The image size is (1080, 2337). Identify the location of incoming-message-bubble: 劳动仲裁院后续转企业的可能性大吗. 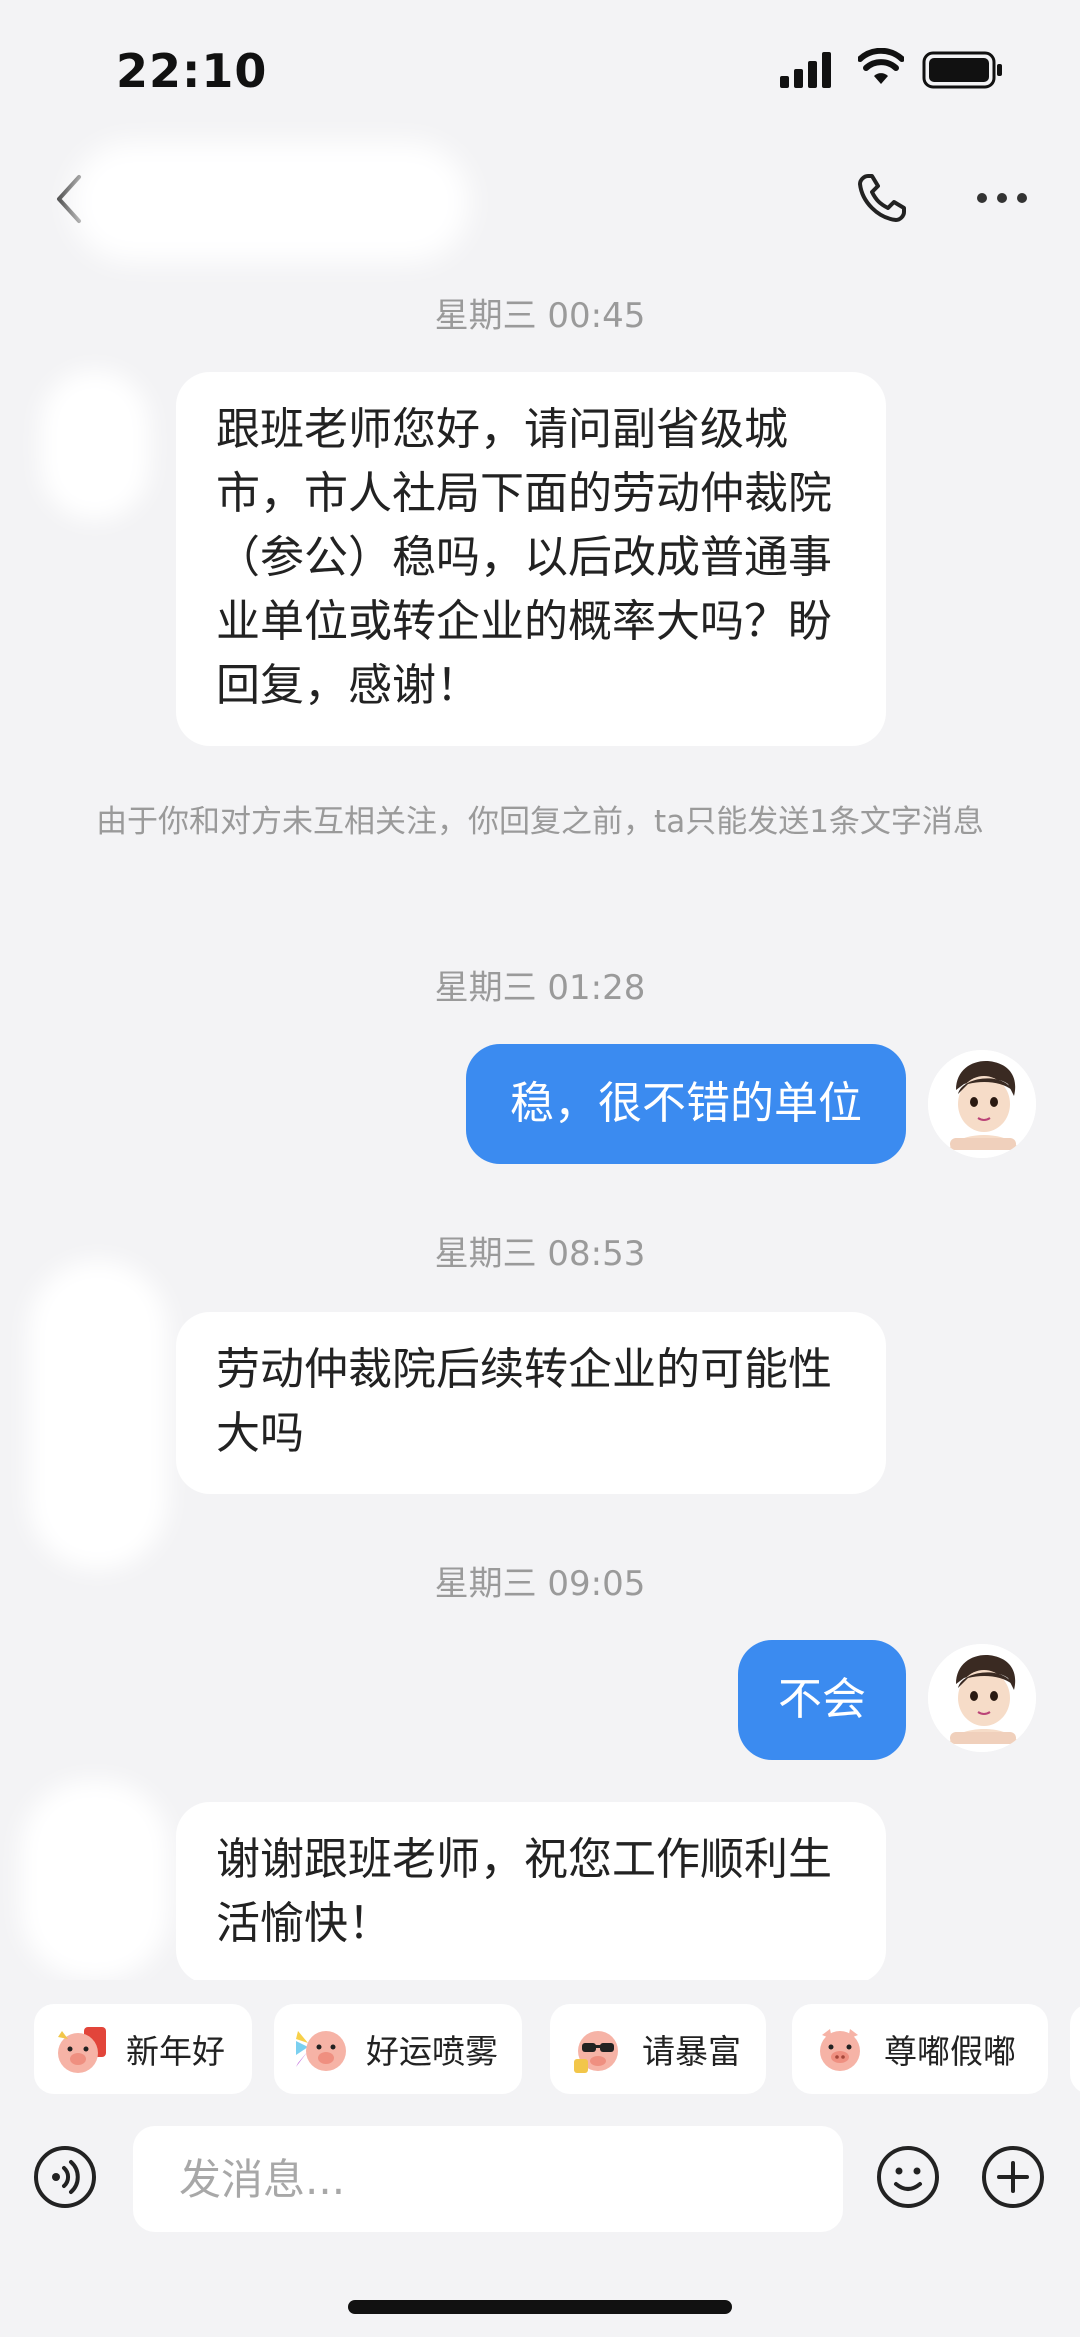
(531, 1403).